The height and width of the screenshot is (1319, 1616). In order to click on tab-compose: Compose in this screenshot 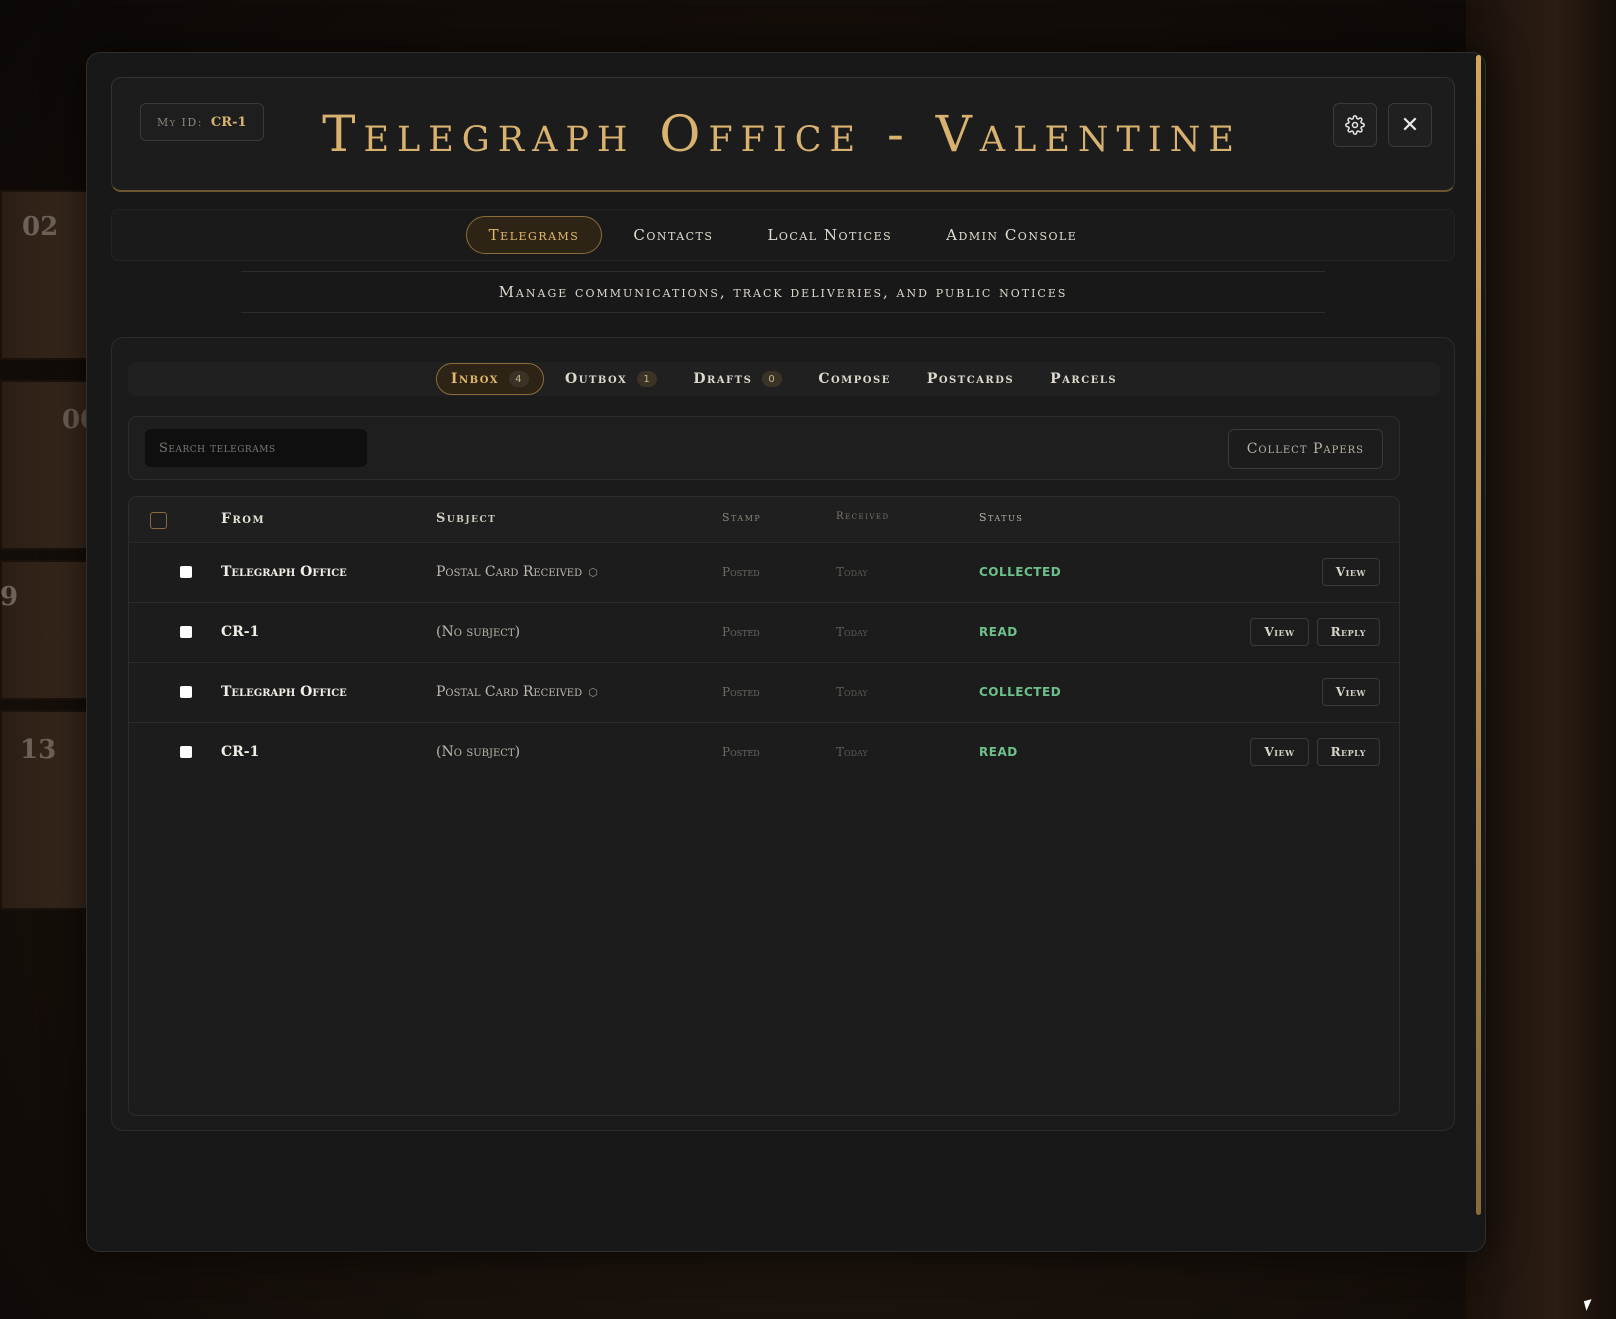, I will do `click(854, 379)`.